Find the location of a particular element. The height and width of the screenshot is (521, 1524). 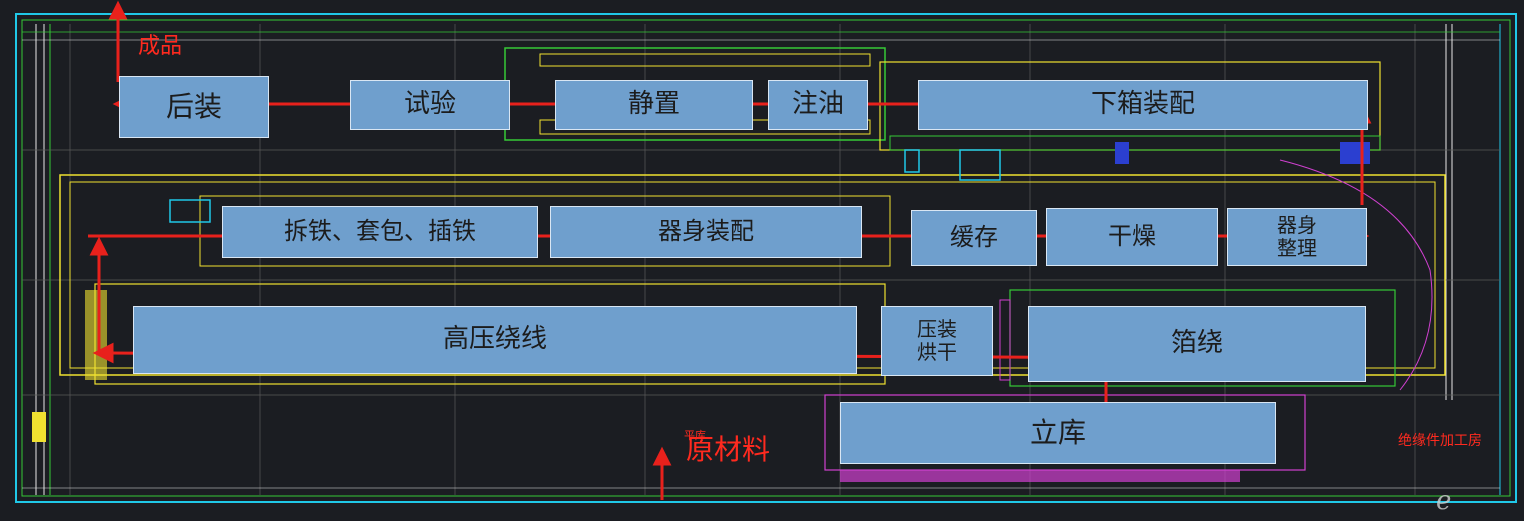

label-pingku: 平库 is located at coordinates (695, 435).